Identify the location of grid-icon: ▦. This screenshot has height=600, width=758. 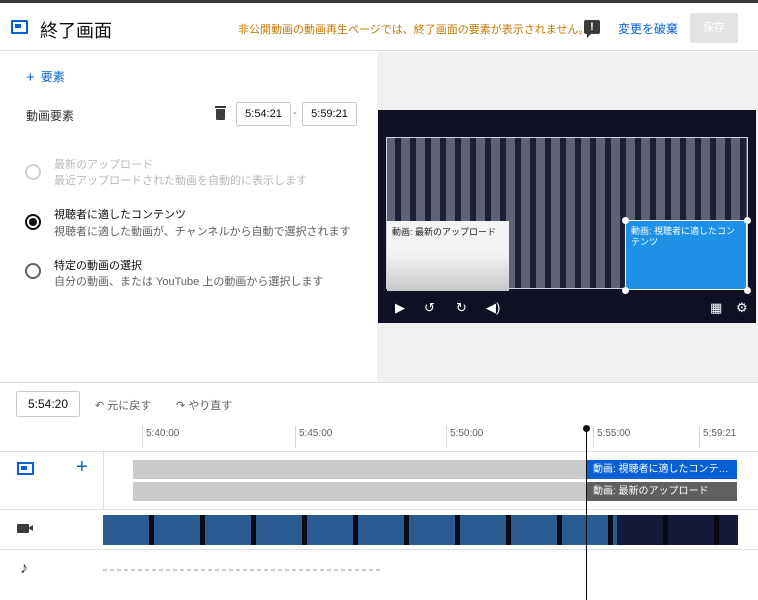
(716, 308).